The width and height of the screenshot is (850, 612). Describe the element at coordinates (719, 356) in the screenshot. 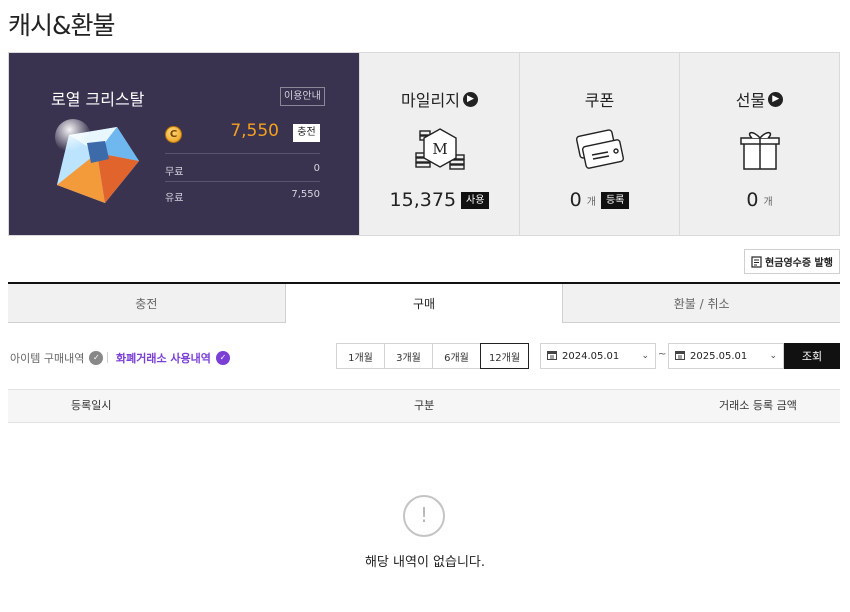

I see `end-date-value: 2025.05.01` at that location.